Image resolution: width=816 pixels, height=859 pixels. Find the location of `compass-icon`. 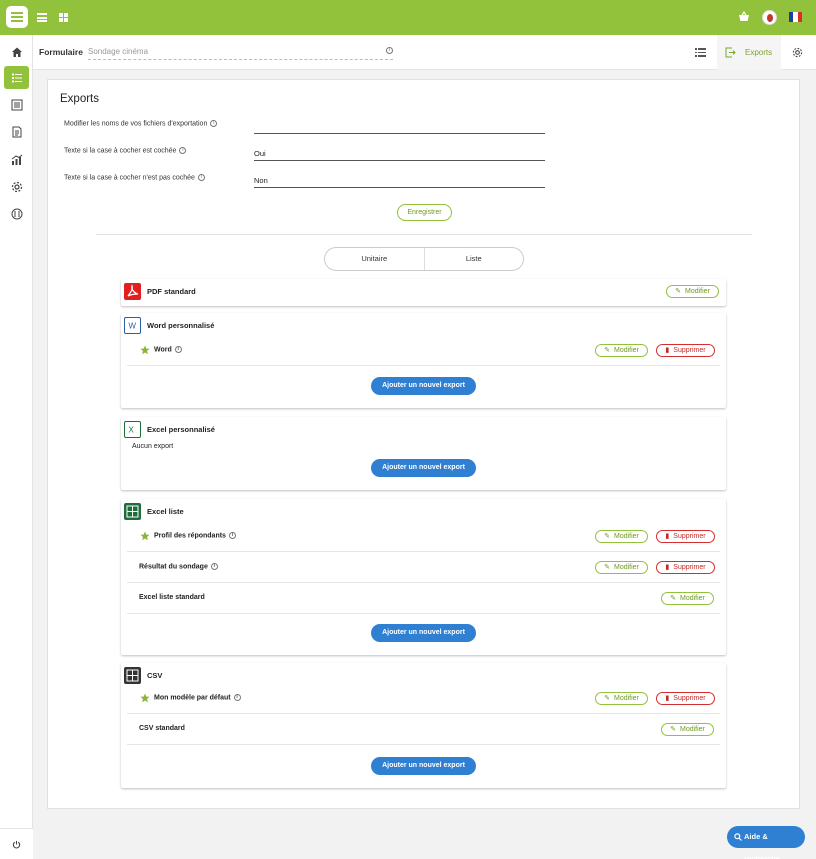

compass-icon is located at coordinates (16, 213).